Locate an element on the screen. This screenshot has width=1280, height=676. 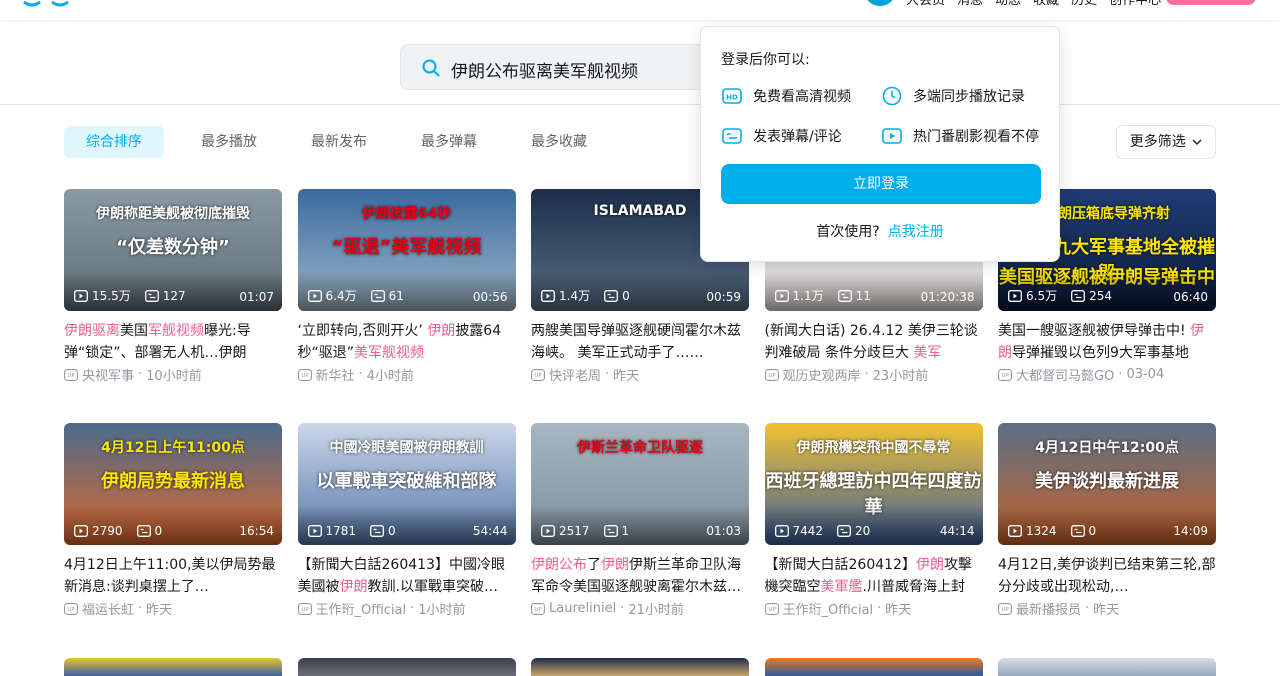
site-logo-icon is located at coordinates (48, 4).